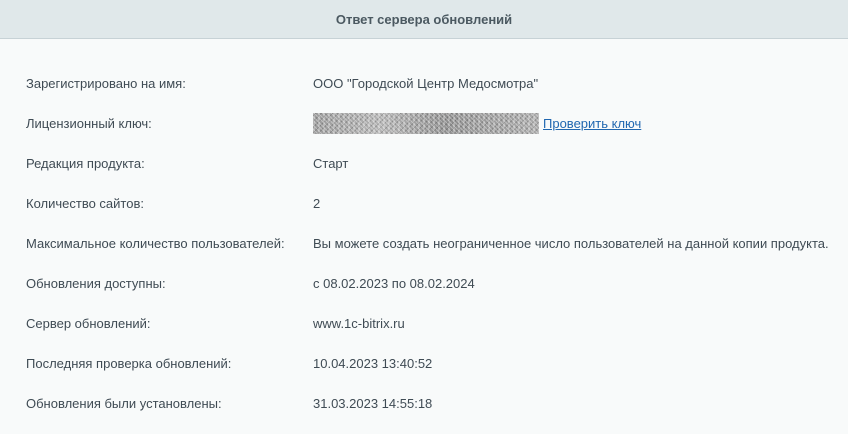 This screenshot has width=848, height=434. I want to click on sites-count-value: 2, so click(317, 203).